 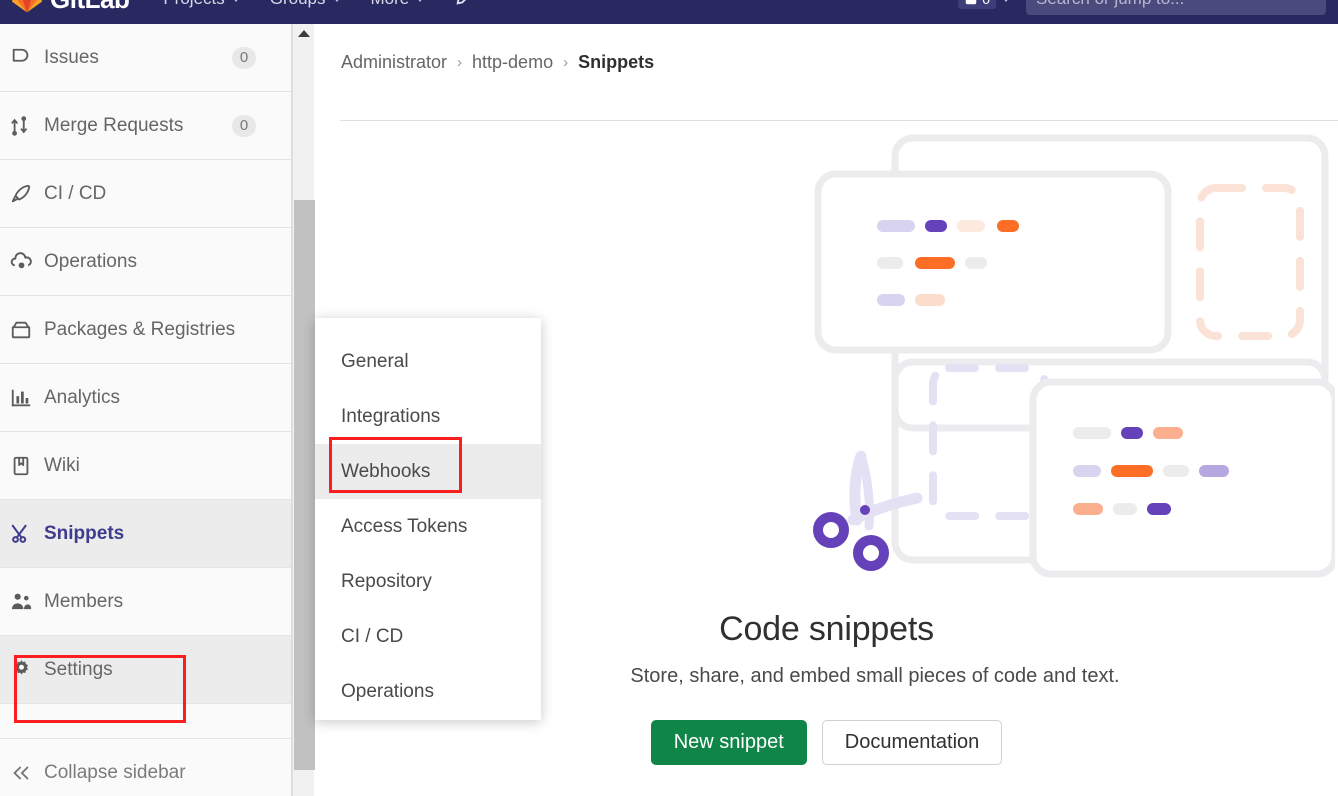 What do you see at coordinates (27, 194) in the screenshot?
I see `rocket-icon` at bounding box center [27, 194].